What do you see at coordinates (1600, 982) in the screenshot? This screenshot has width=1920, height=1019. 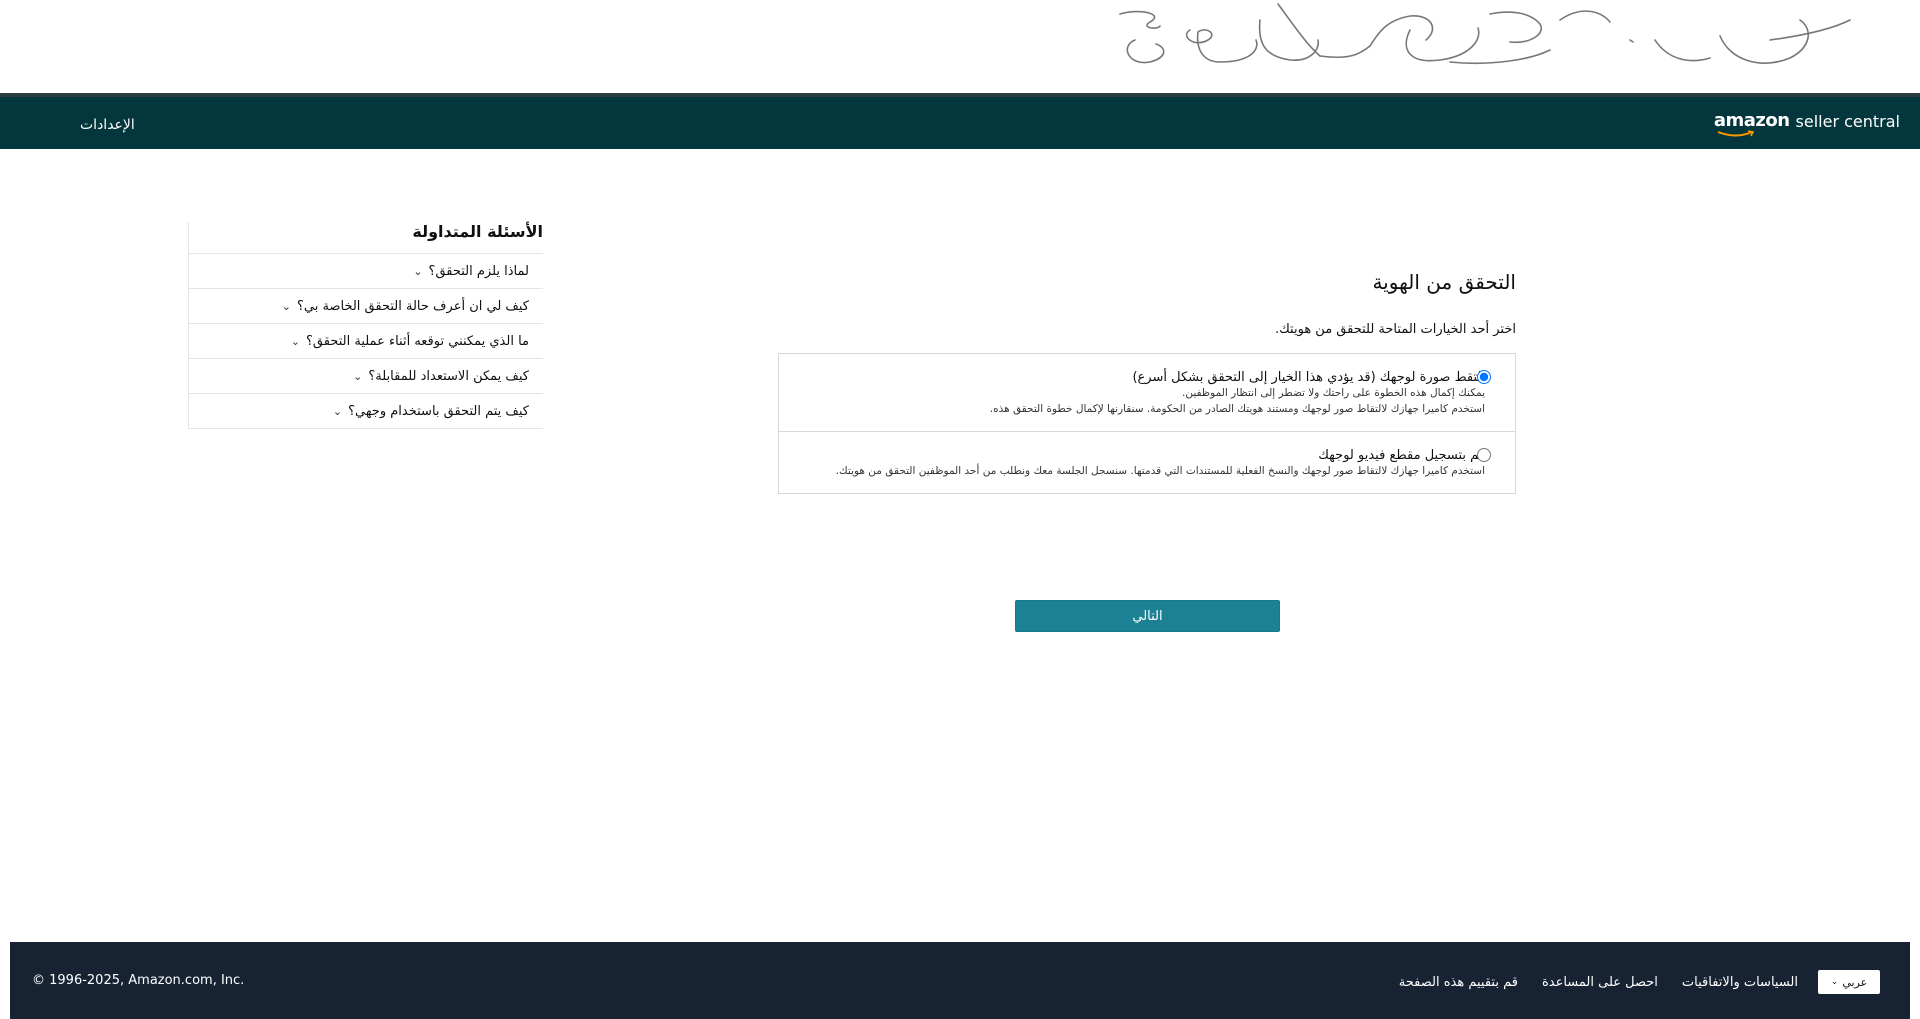 I see `get-help-link: احصل على المساعدة` at bounding box center [1600, 982].